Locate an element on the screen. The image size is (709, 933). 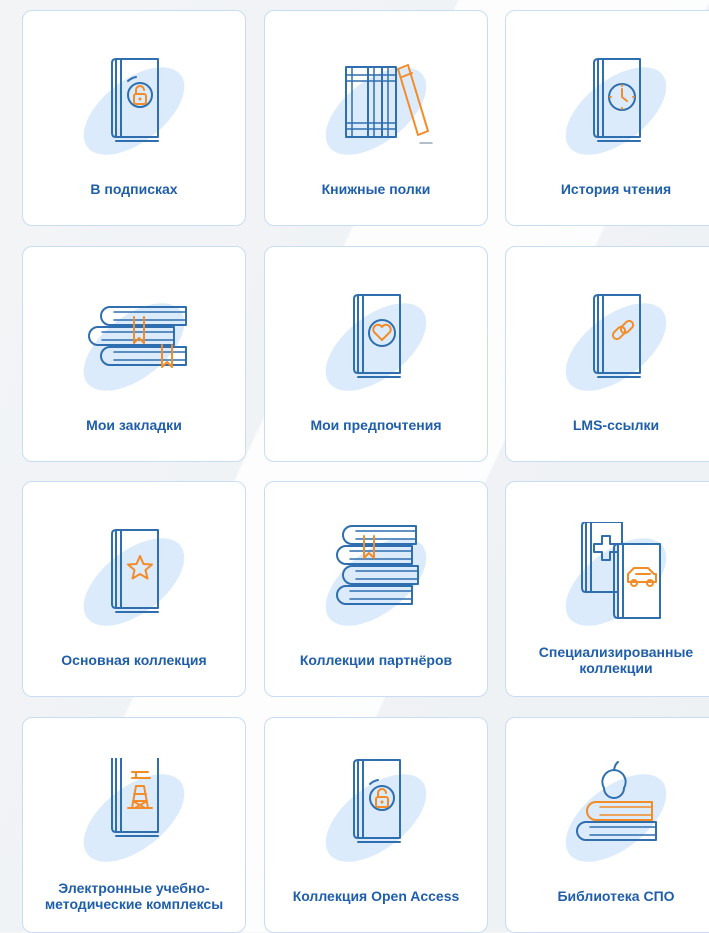
card-label: Коллекция Open Access is located at coordinates (376, 896).